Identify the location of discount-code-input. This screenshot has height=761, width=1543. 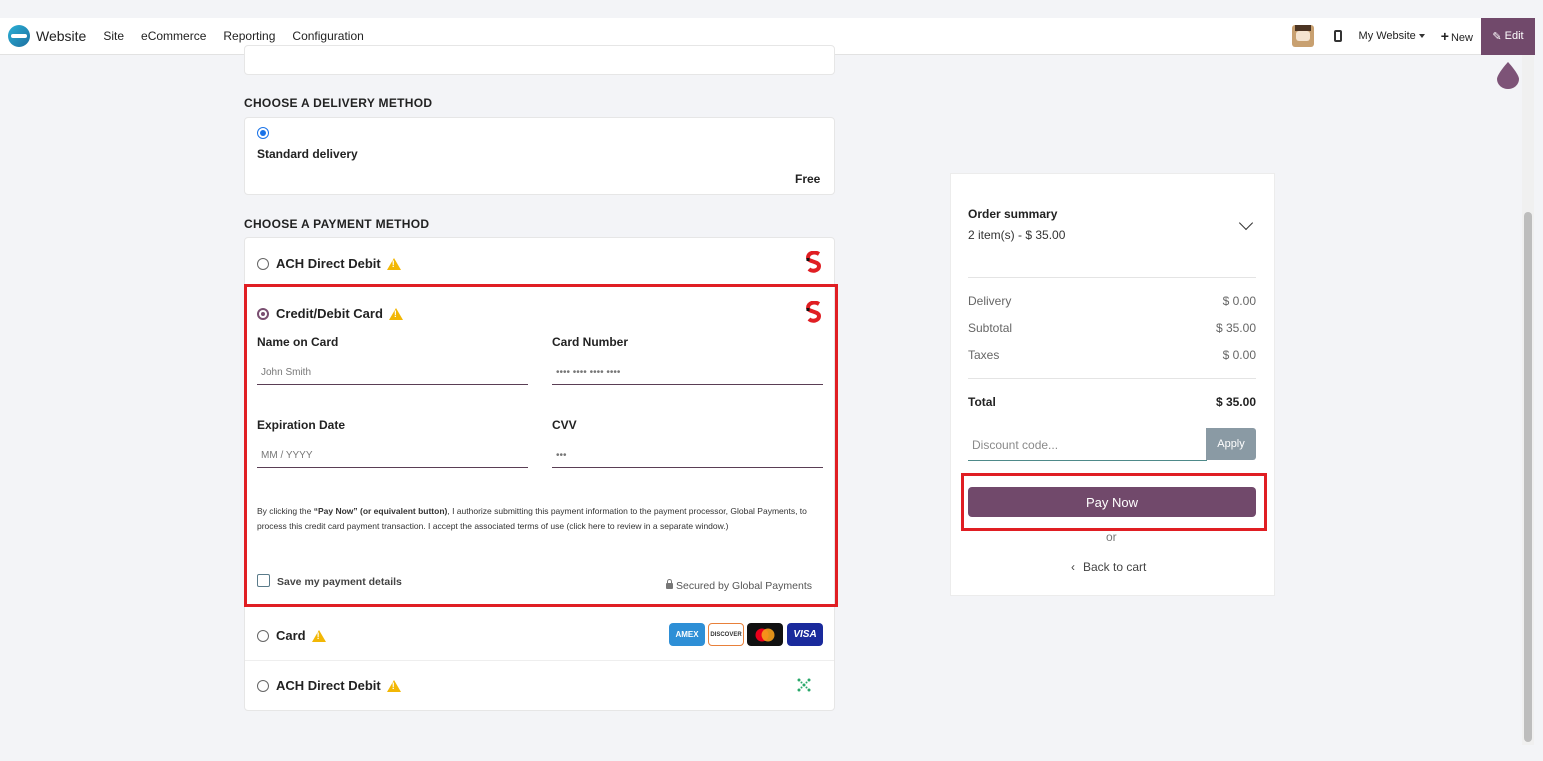
(1087, 445).